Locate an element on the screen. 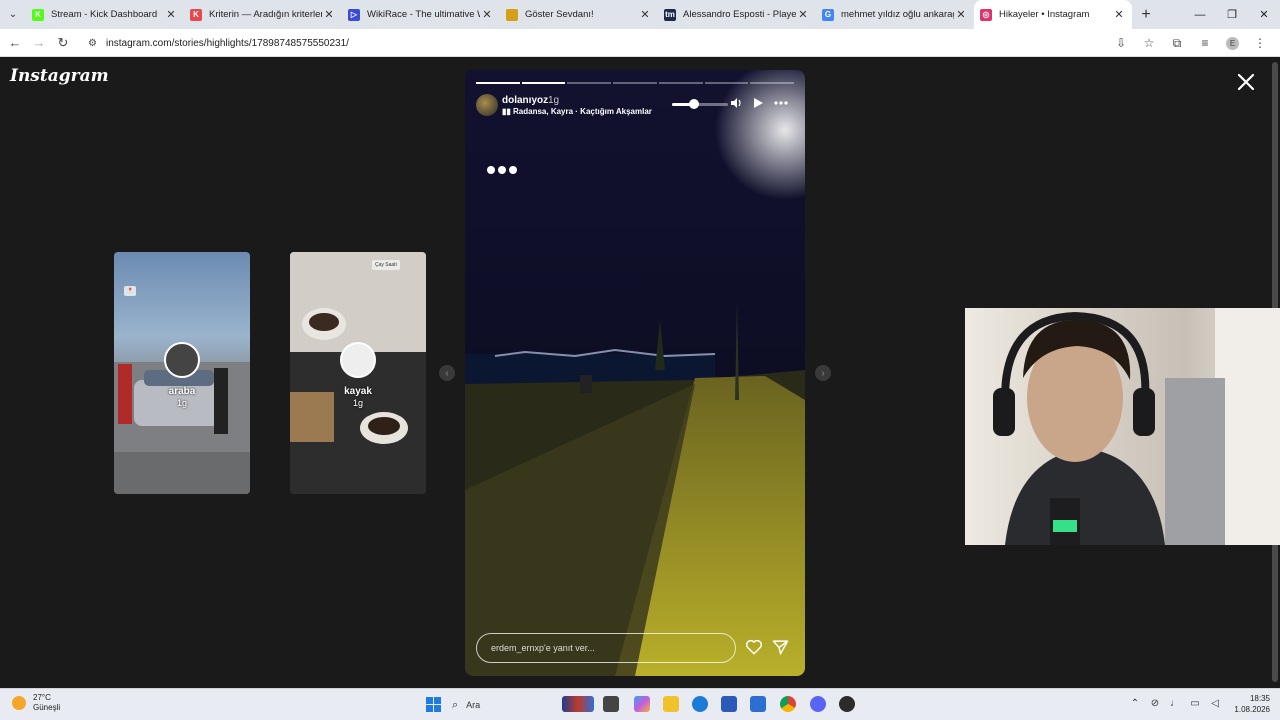  play-icon is located at coordinates (758, 103).